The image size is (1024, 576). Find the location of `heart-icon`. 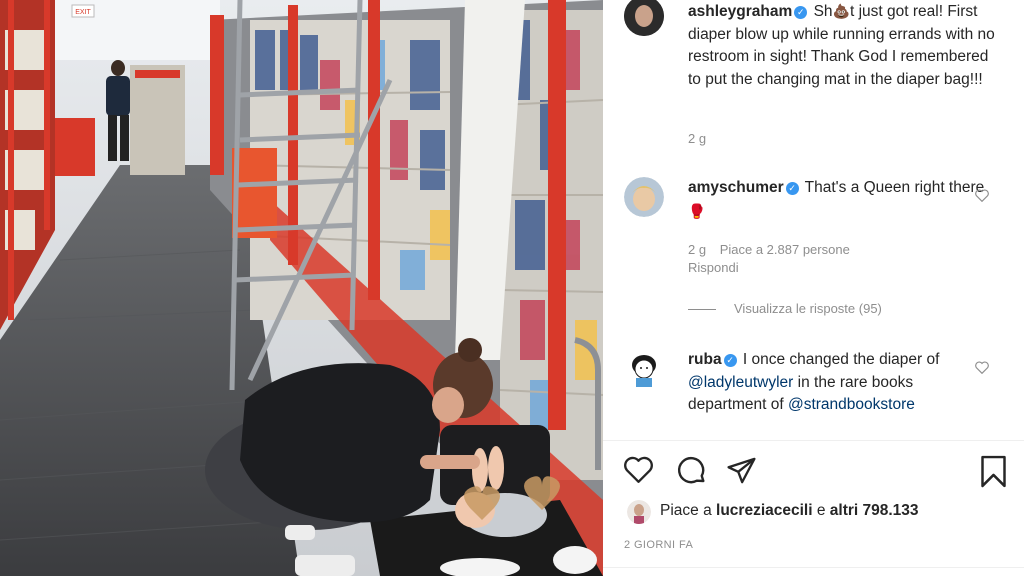

heart-icon is located at coordinates (638, 469).